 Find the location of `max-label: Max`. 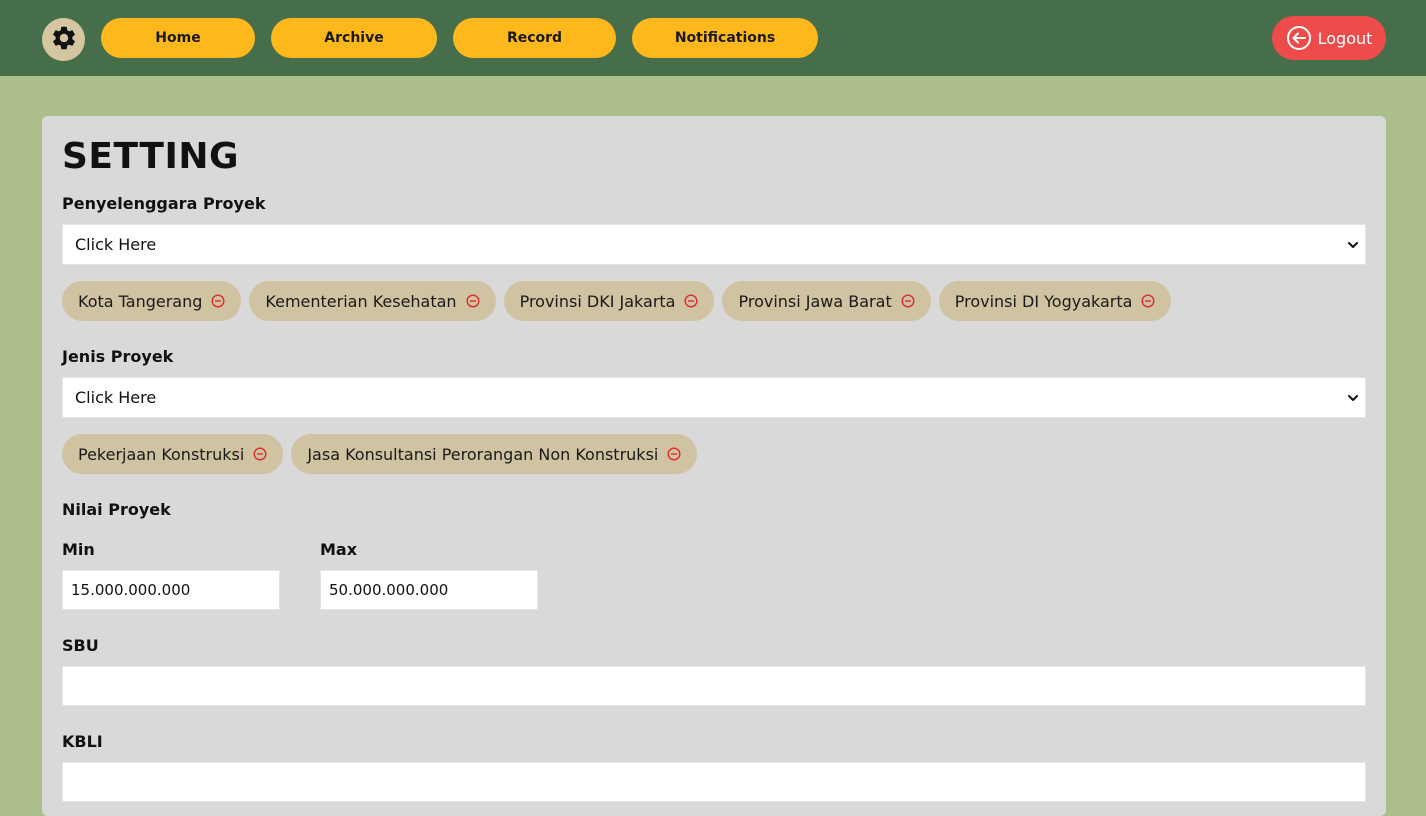

max-label: Max is located at coordinates (339, 549).